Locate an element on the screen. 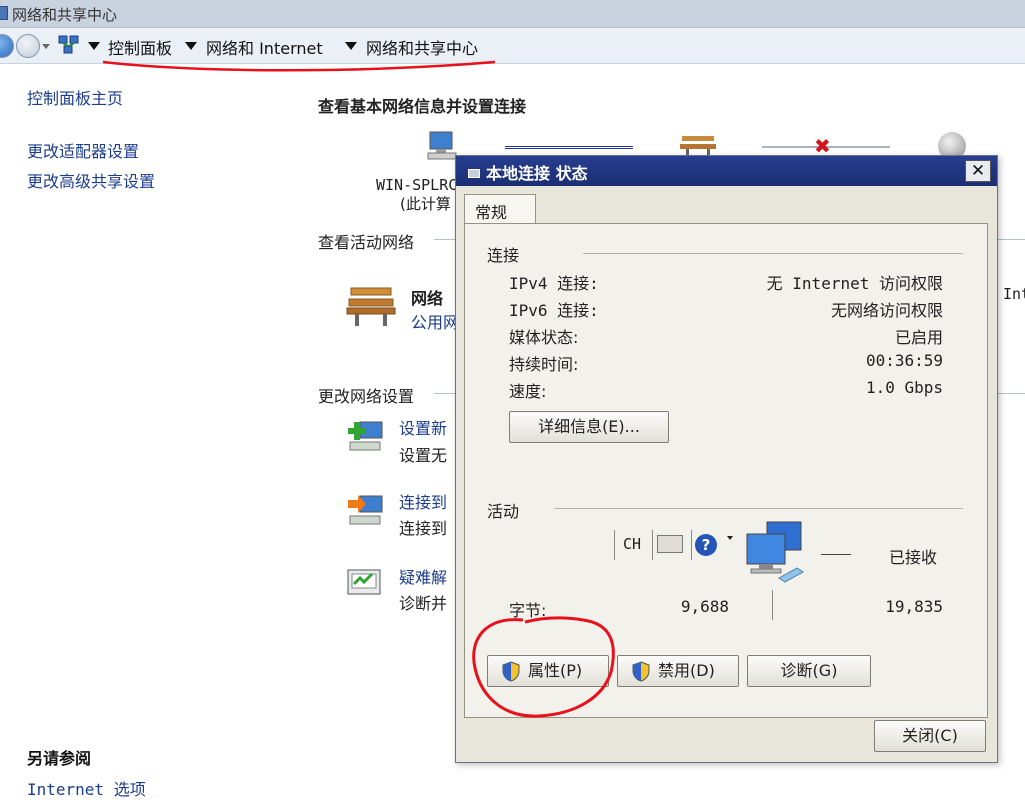 The height and width of the screenshot is (805, 1025). media-state-label: 媒体状态: is located at coordinates (544, 337).